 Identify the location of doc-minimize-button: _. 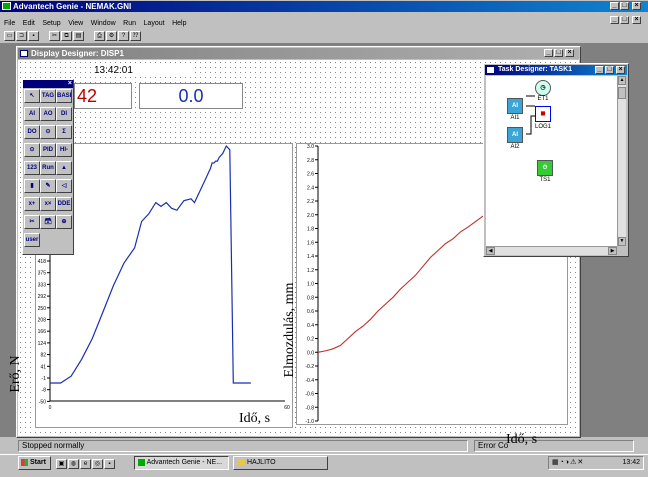
(614, 20).